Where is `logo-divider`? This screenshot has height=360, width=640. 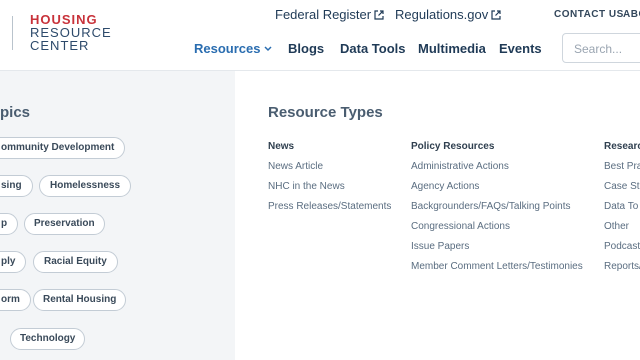
logo-divider is located at coordinates (12, 33).